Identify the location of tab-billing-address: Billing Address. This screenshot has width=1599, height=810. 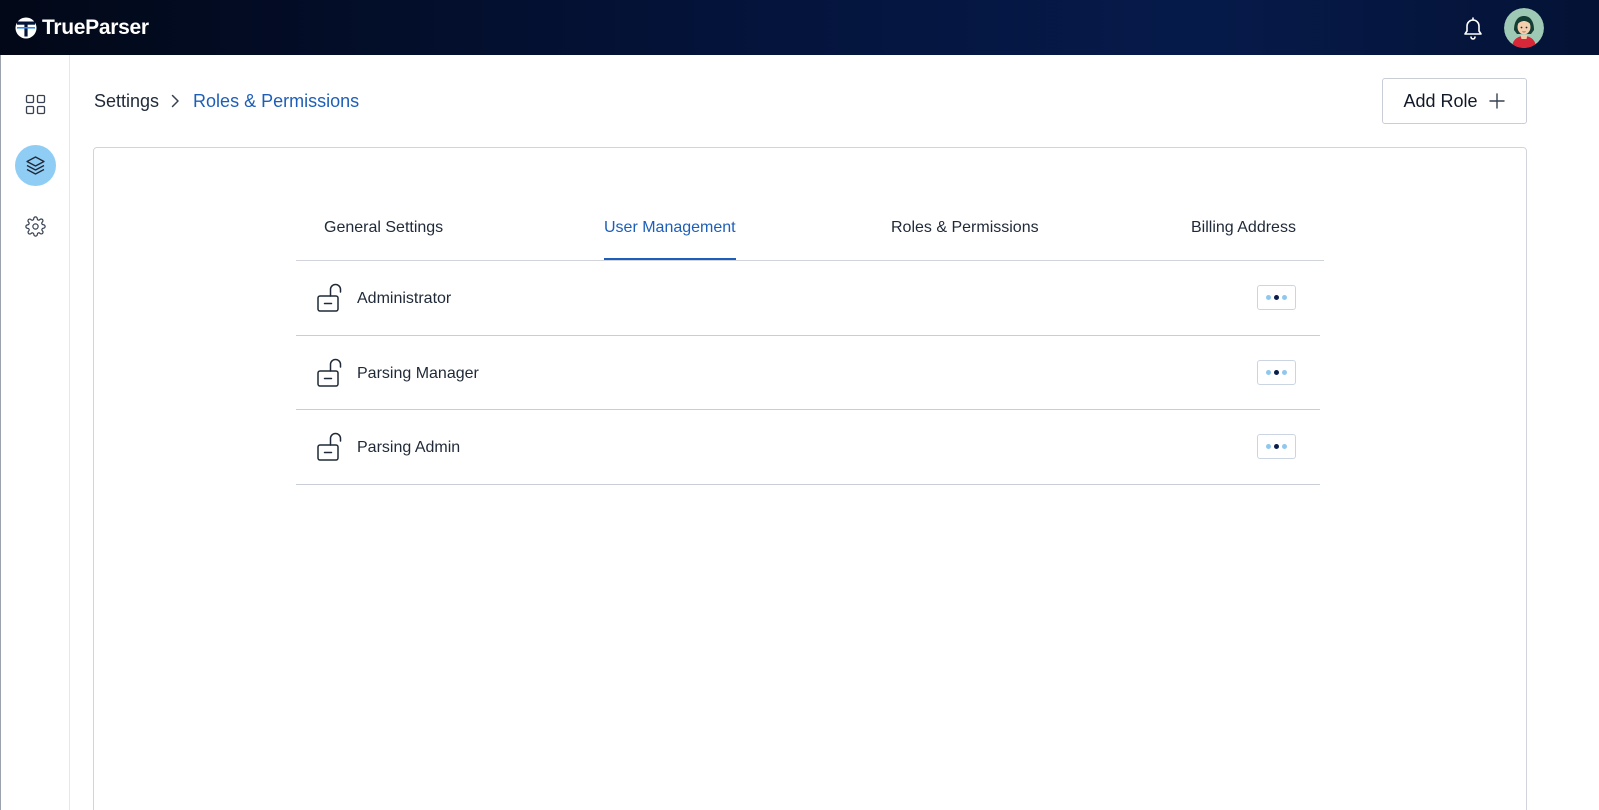
(1243, 232).